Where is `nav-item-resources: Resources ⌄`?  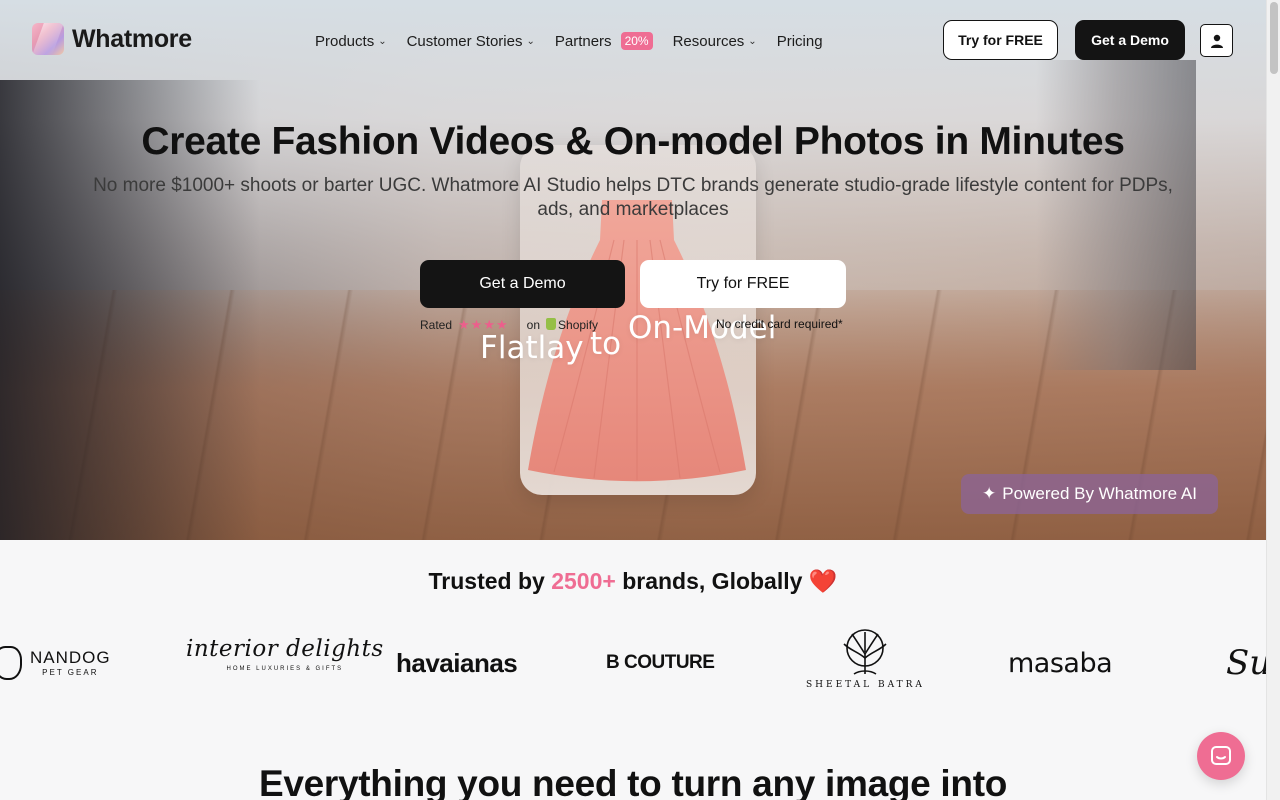
nav-item-resources: Resources ⌄ is located at coordinates (715, 41).